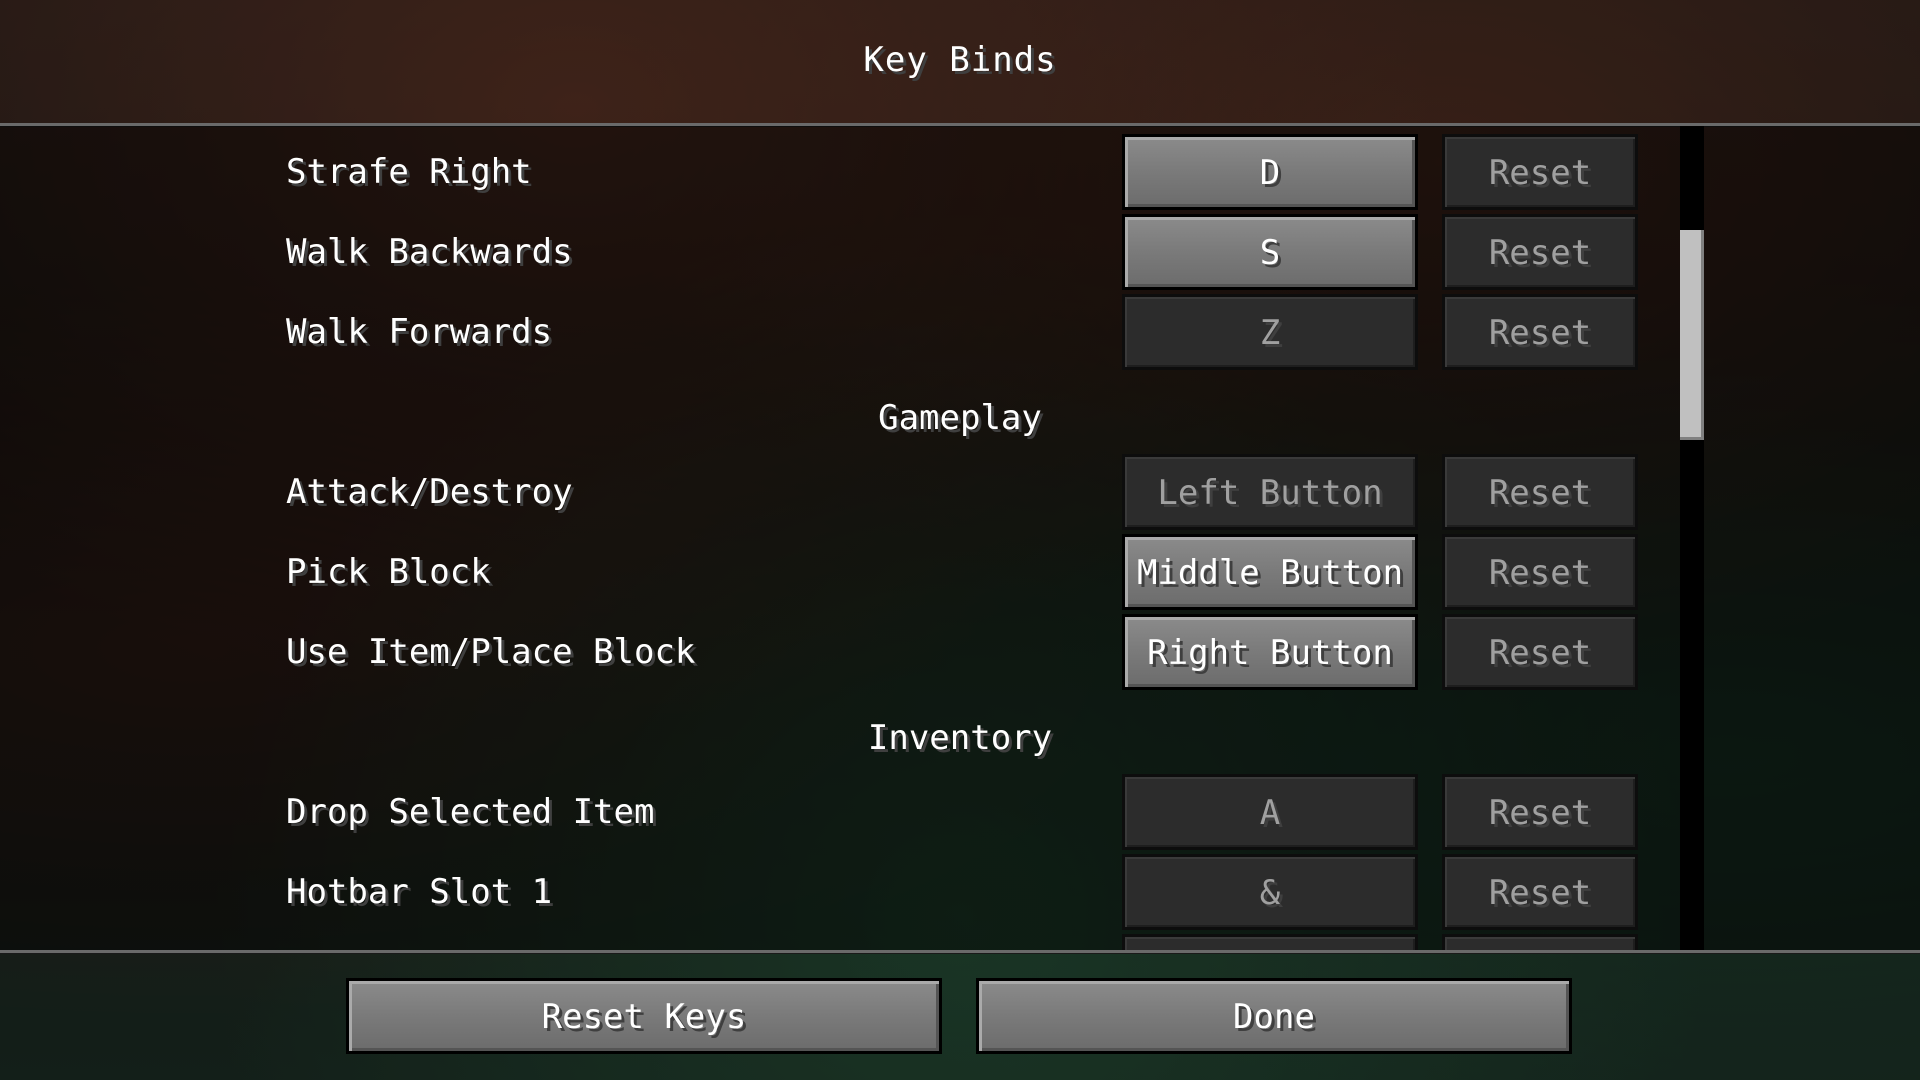 The width and height of the screenshot is (1920, 1080). Describe the element at coordinates (960, 812) in the screenshot. I see `keybind-row-drop-item: Drop Selected Item A Reset` at that location.